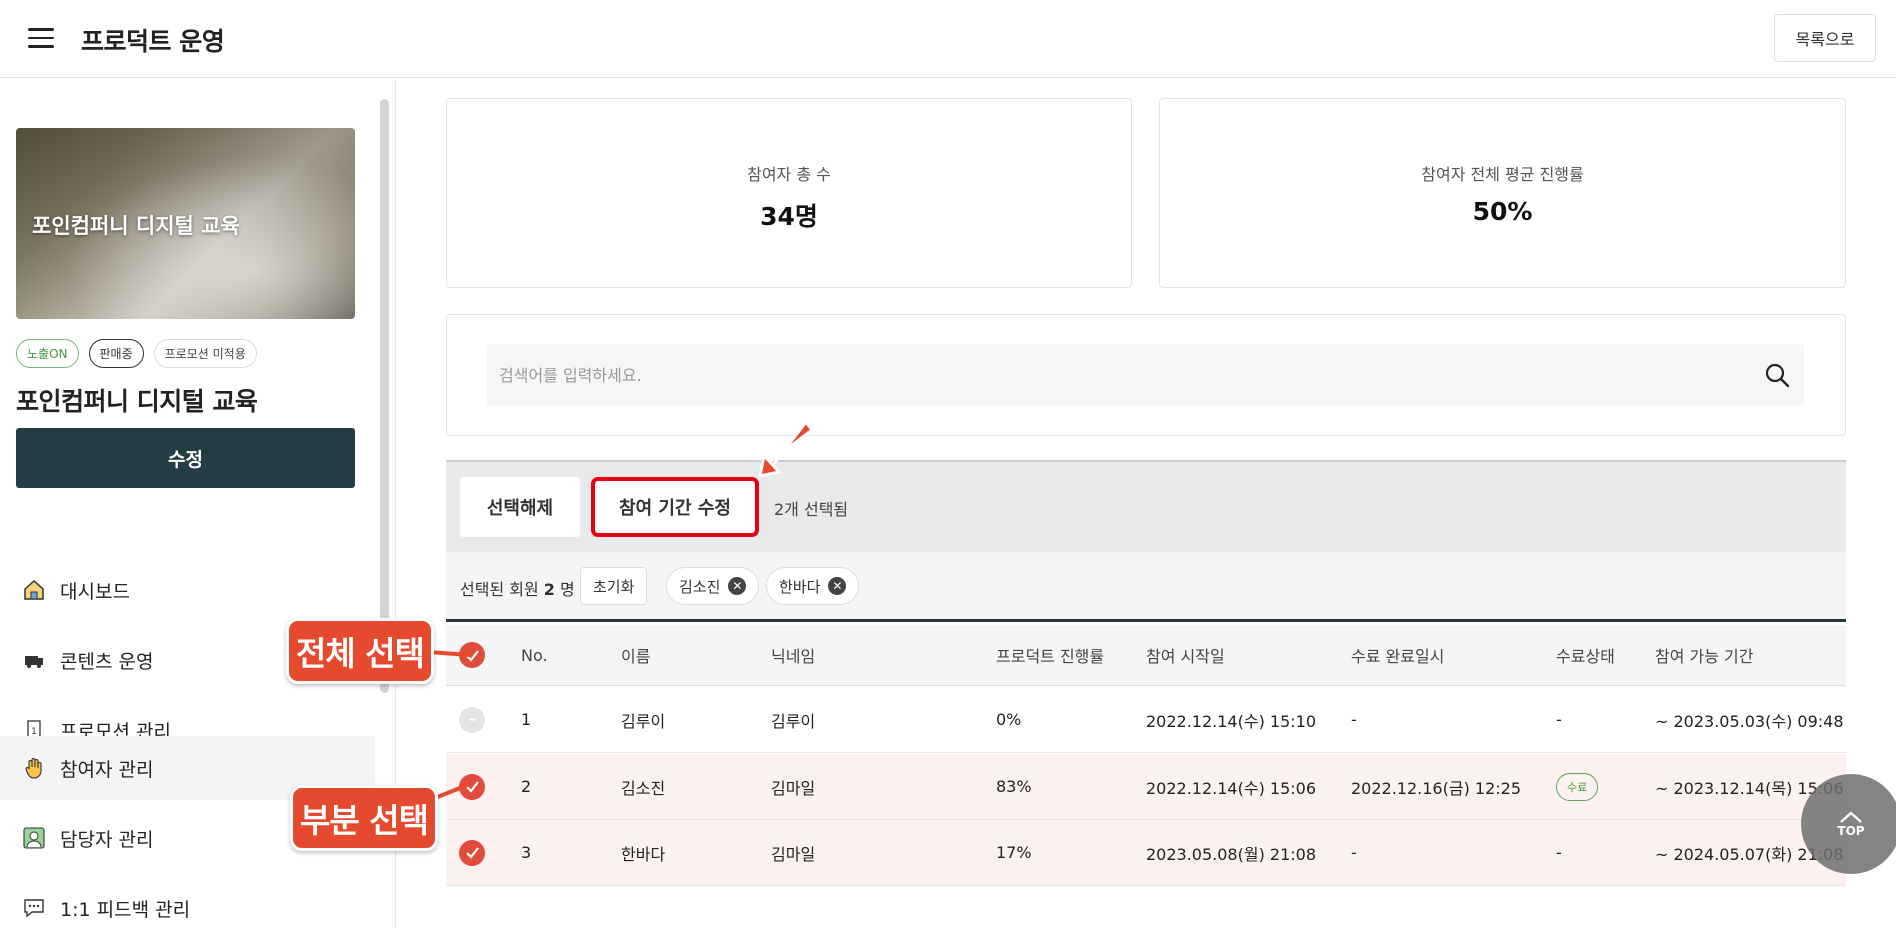 The image size is (1896, 928). Describe the element at coordinates (34, 660) in the screenshot. I see `content-icon` at that location.